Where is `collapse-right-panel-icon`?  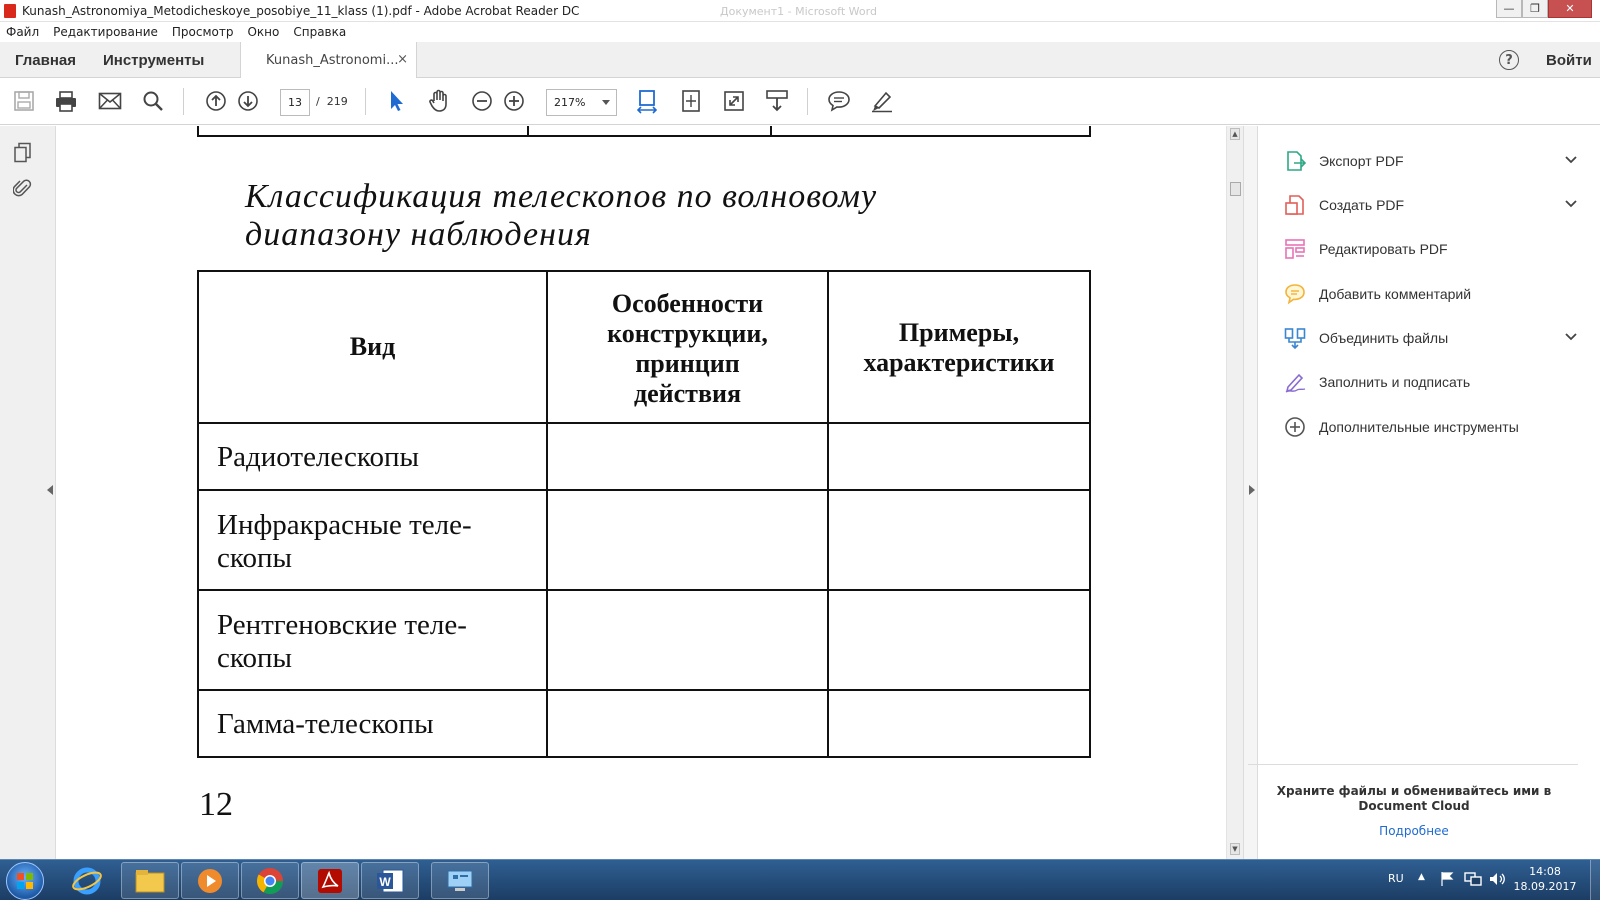
collapse-right-panel-icon is located at coordinates (1252, 491).